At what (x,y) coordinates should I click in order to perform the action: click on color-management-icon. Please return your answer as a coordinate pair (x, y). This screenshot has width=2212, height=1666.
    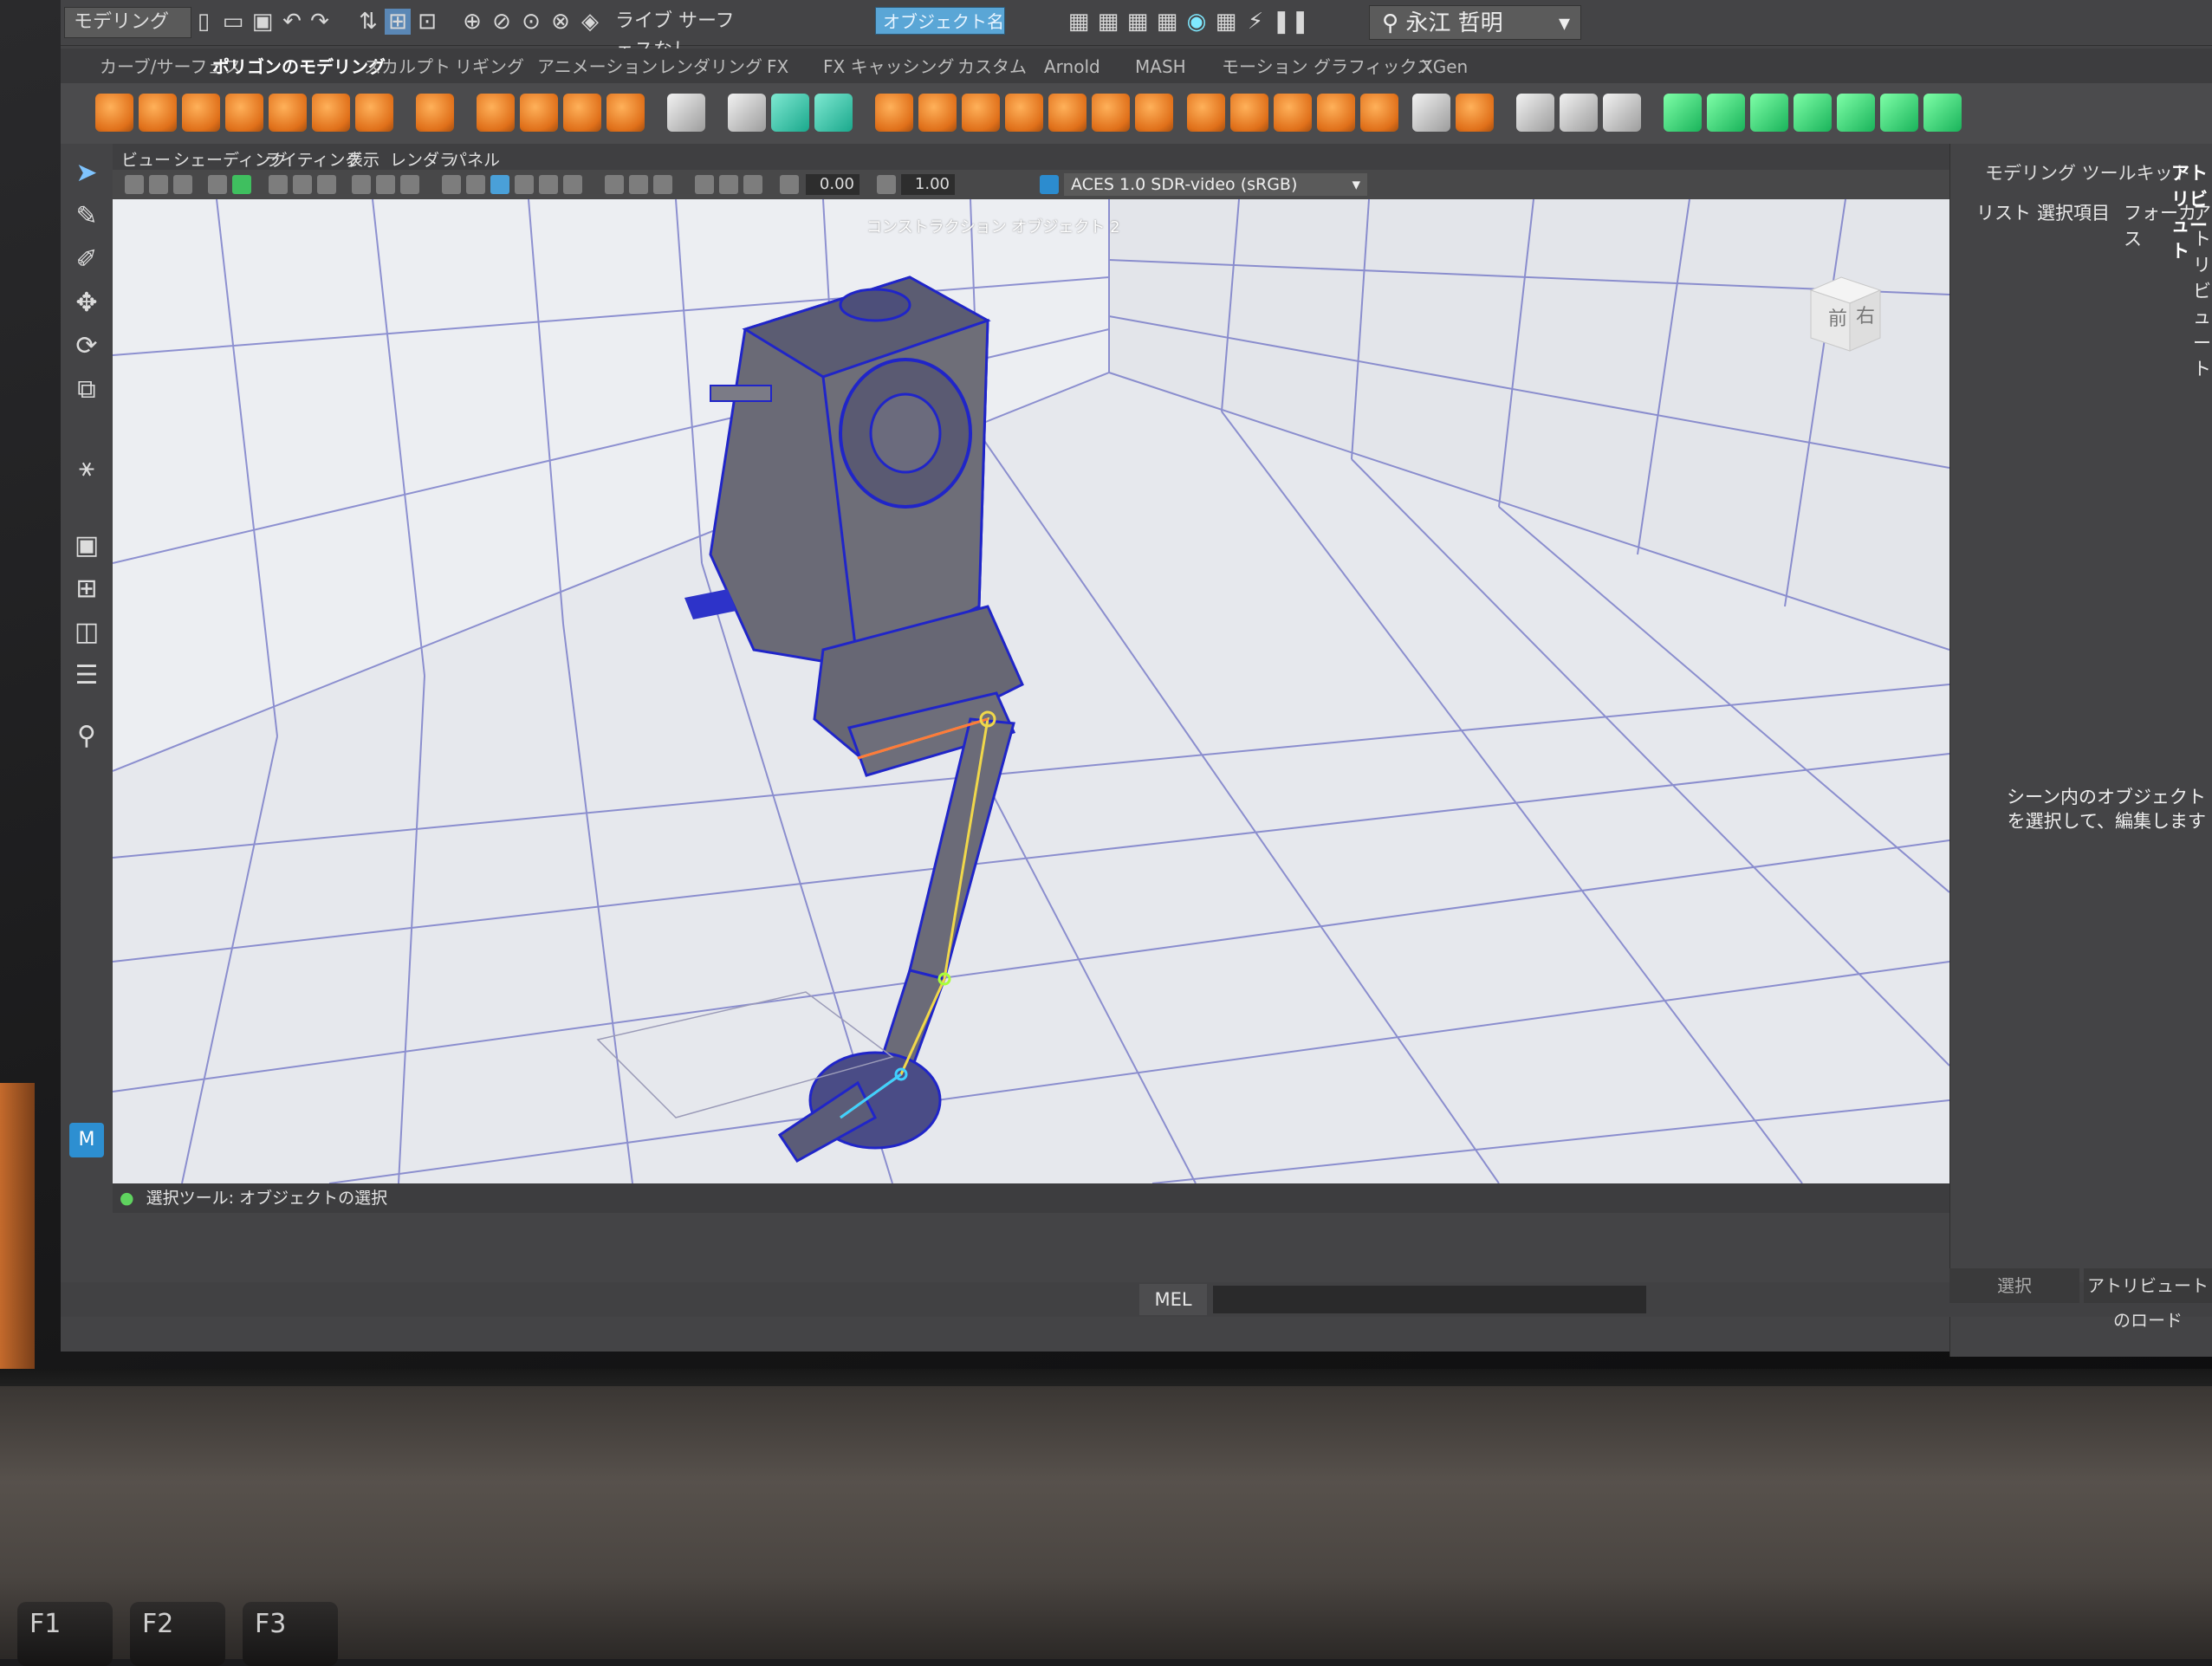
    Looking at the image, I should click on (1049, 184).